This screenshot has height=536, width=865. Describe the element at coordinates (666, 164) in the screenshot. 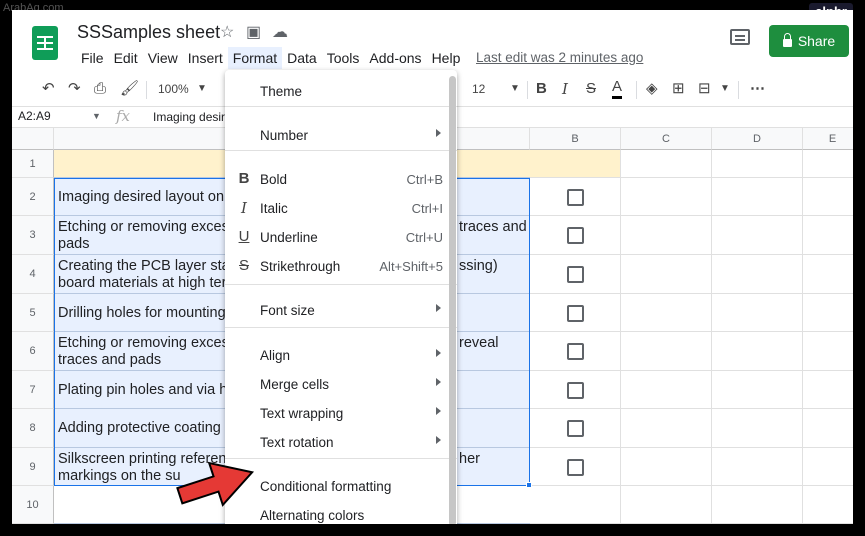

I see `cell-c1` at that location.